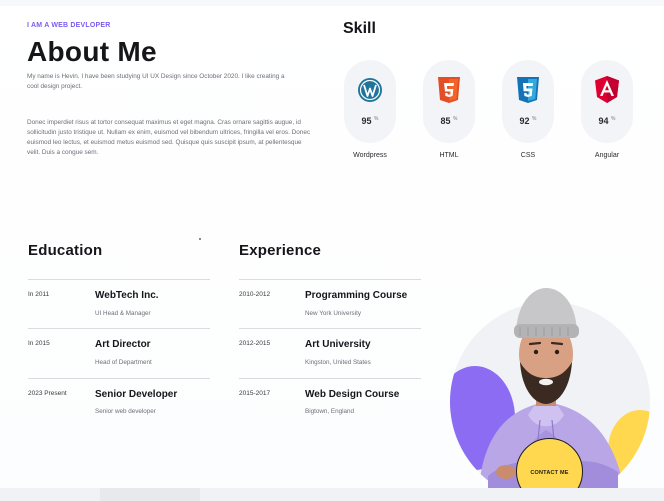  What do you see at coordinates (607, 89) in the screenshot?
I see `angular-icon` at bounding box center [607, 89].